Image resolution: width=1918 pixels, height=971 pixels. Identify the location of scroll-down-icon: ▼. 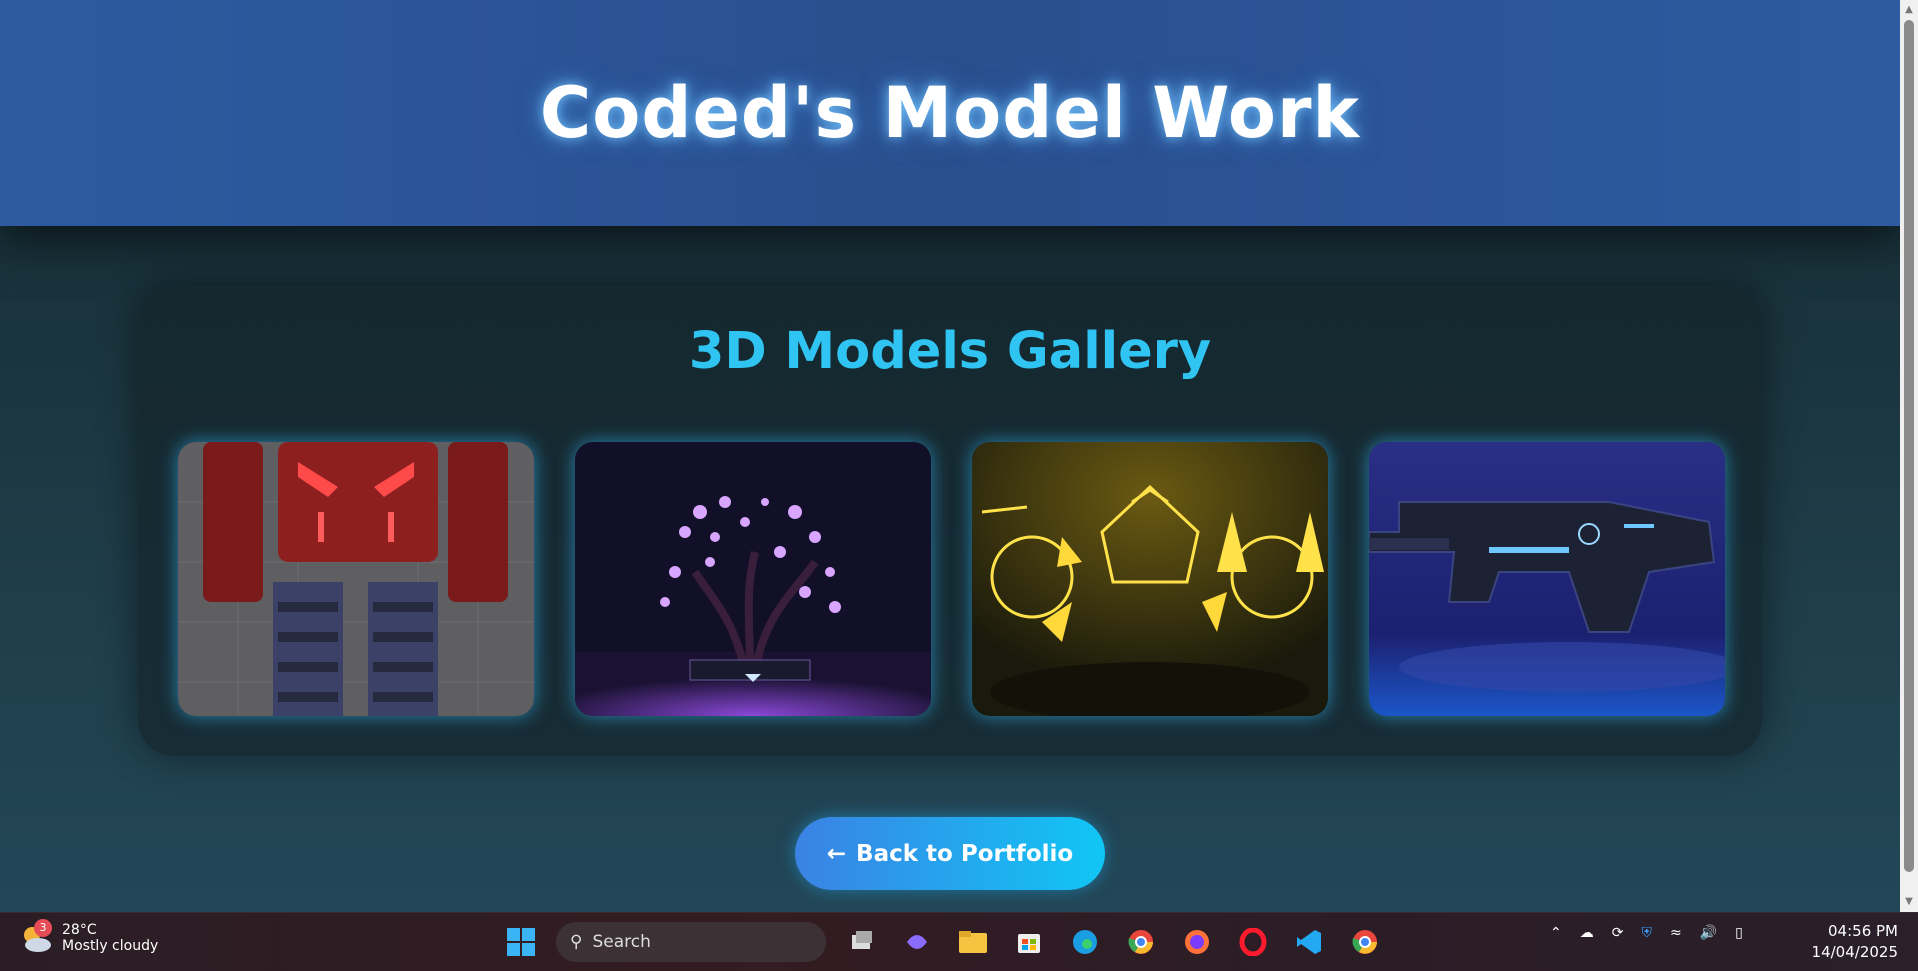
(1909, 902).